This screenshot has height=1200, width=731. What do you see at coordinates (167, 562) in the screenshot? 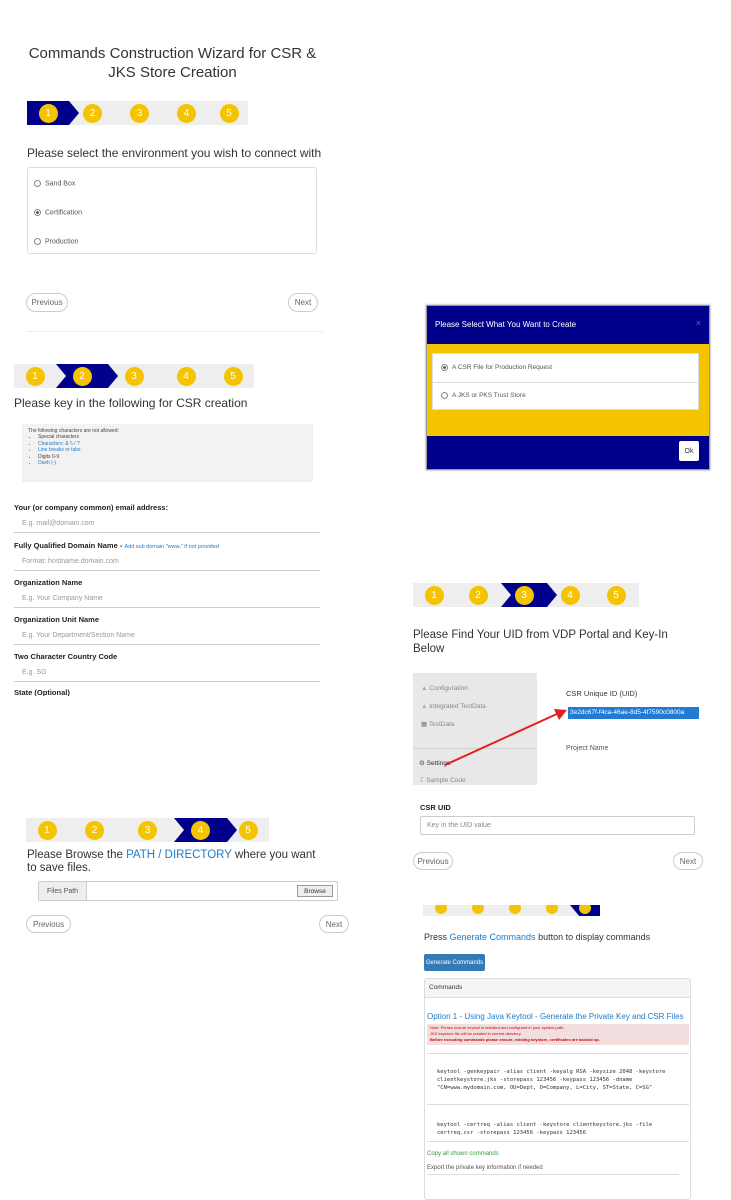
I see `fqdn-field: Format: hostname.domain.com` at bounding box center [167, 562].